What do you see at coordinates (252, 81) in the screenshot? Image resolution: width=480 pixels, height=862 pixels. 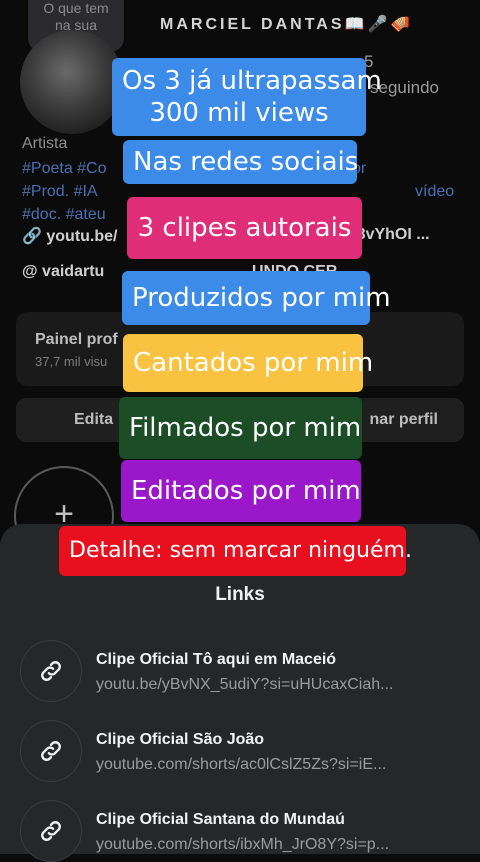 I see `caption-text: Os 3 já ultrapassam` at bounding box center [252, 81].